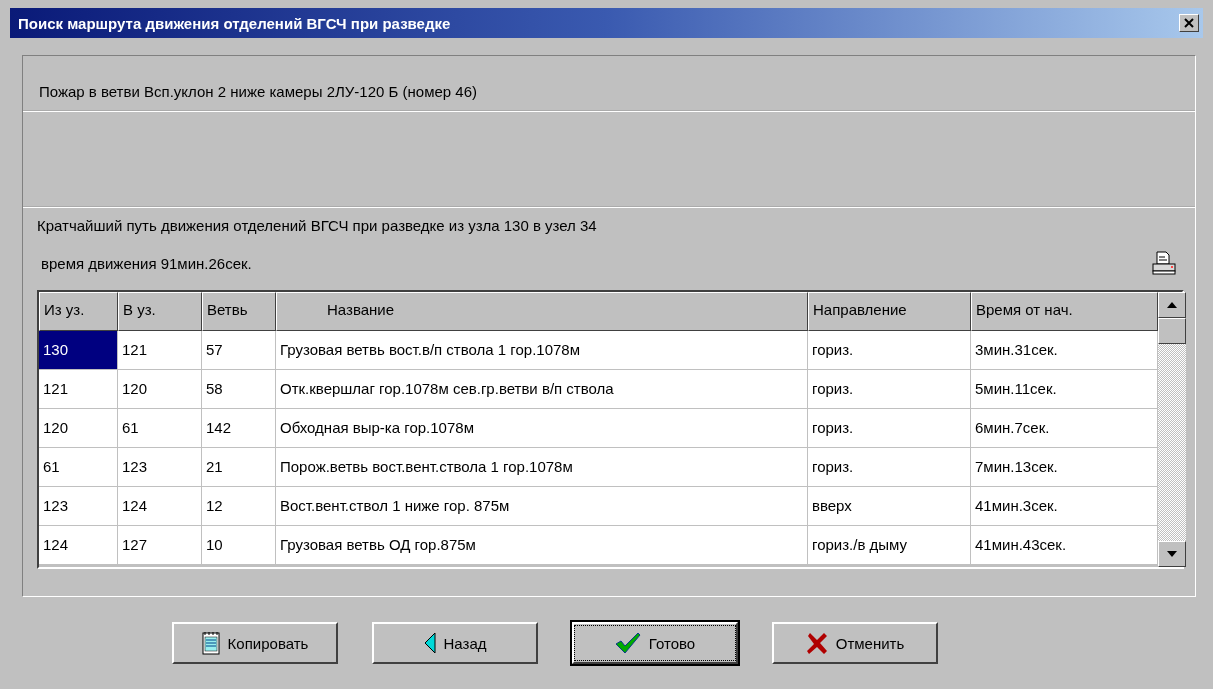 Image resolution: width=1213 pixels, height=689 pixels. What do you see at coordinates (210, 643) in the screenshot?
I see `notepad-icon` at bounding box center [210, 643].